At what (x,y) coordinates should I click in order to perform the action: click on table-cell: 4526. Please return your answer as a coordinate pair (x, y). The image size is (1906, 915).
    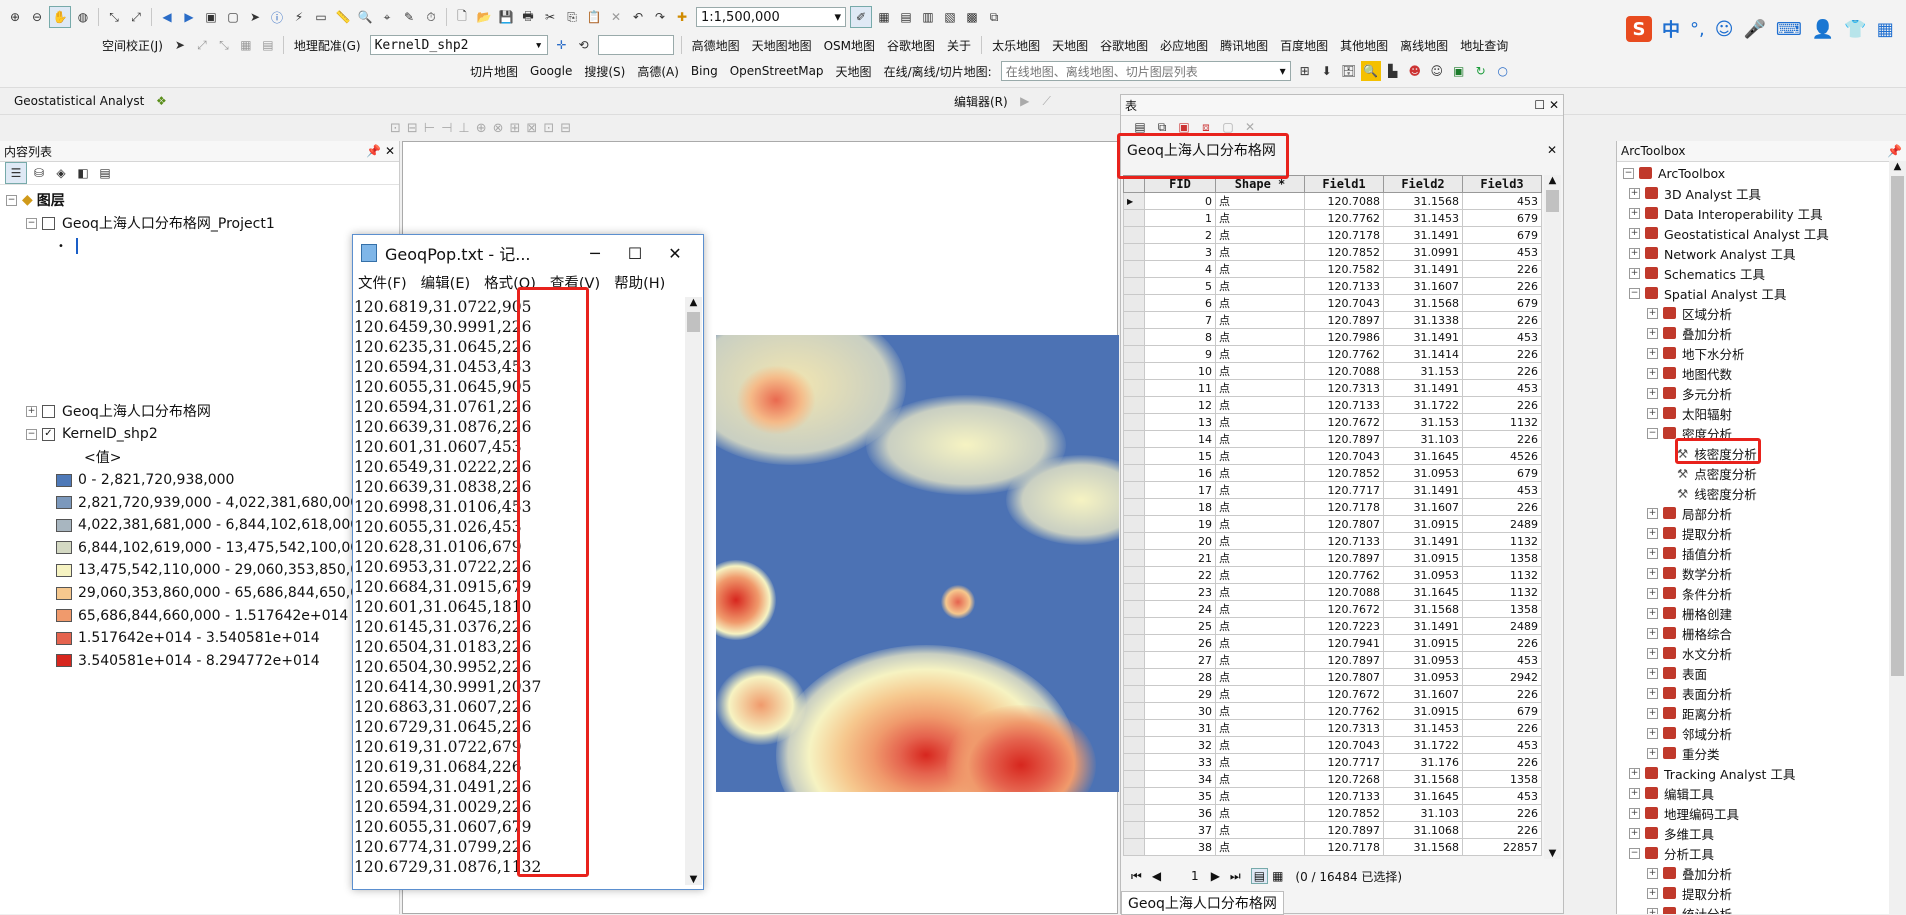
    Looking at the image, I should click on (1502, 456).